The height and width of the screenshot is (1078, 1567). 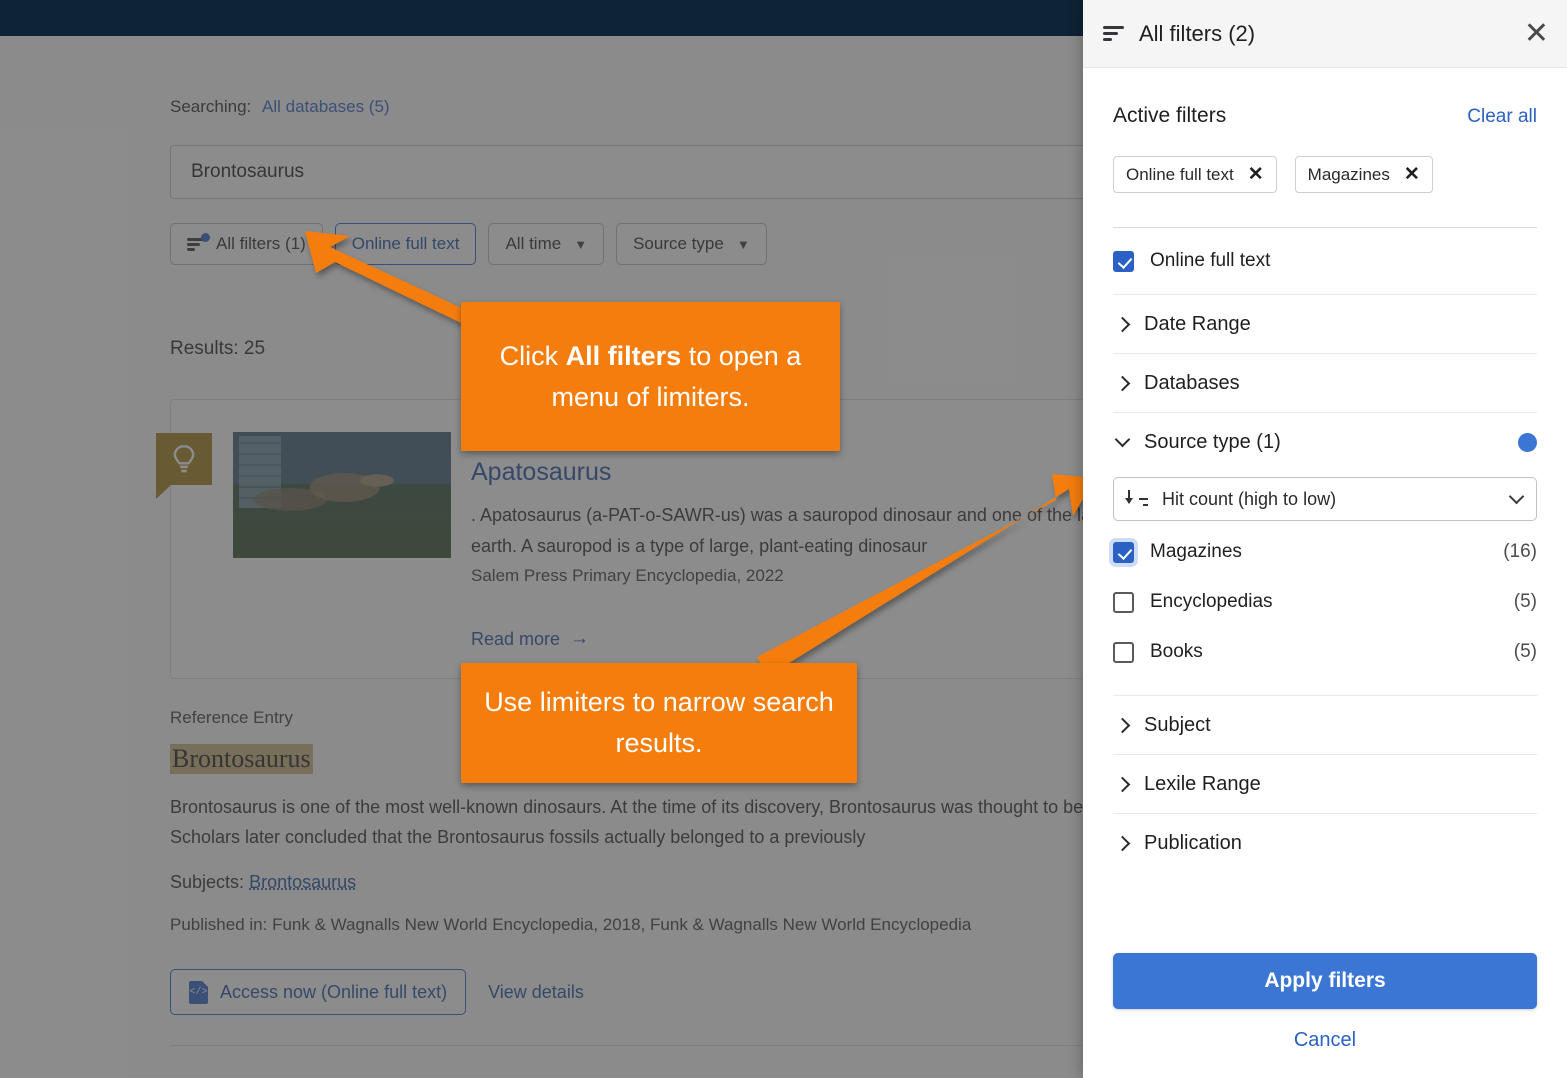 I want to click on lightbulb-icon, so click(x=184, y=458).